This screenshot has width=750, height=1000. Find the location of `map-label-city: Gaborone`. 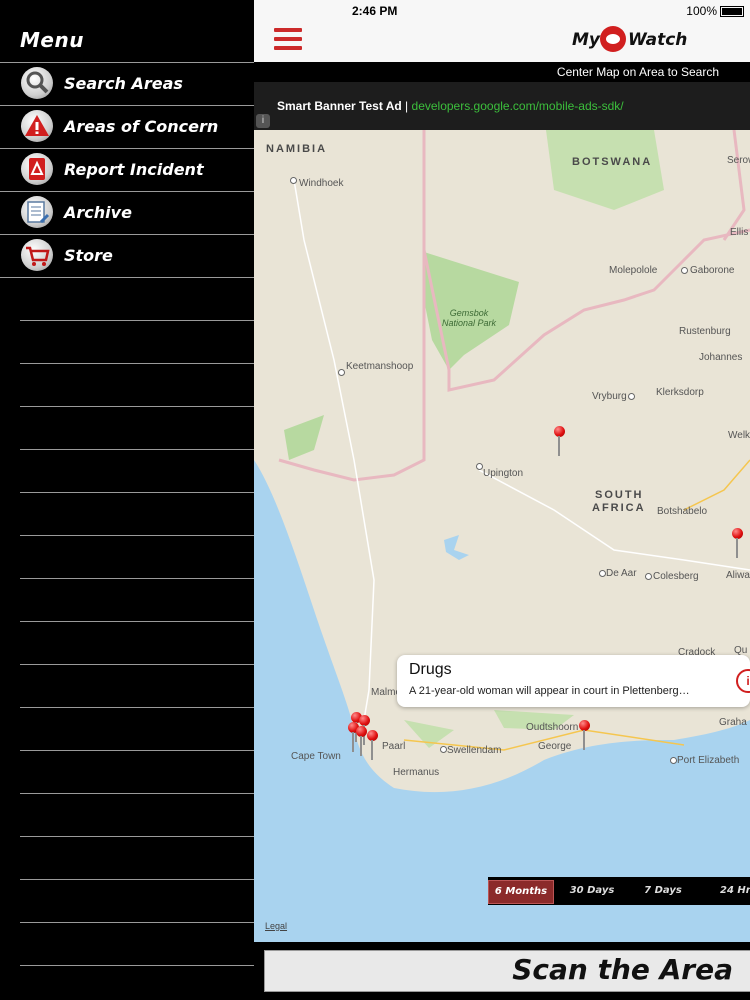

map-label-city: Gaborone is located at coordinates (712, 270).